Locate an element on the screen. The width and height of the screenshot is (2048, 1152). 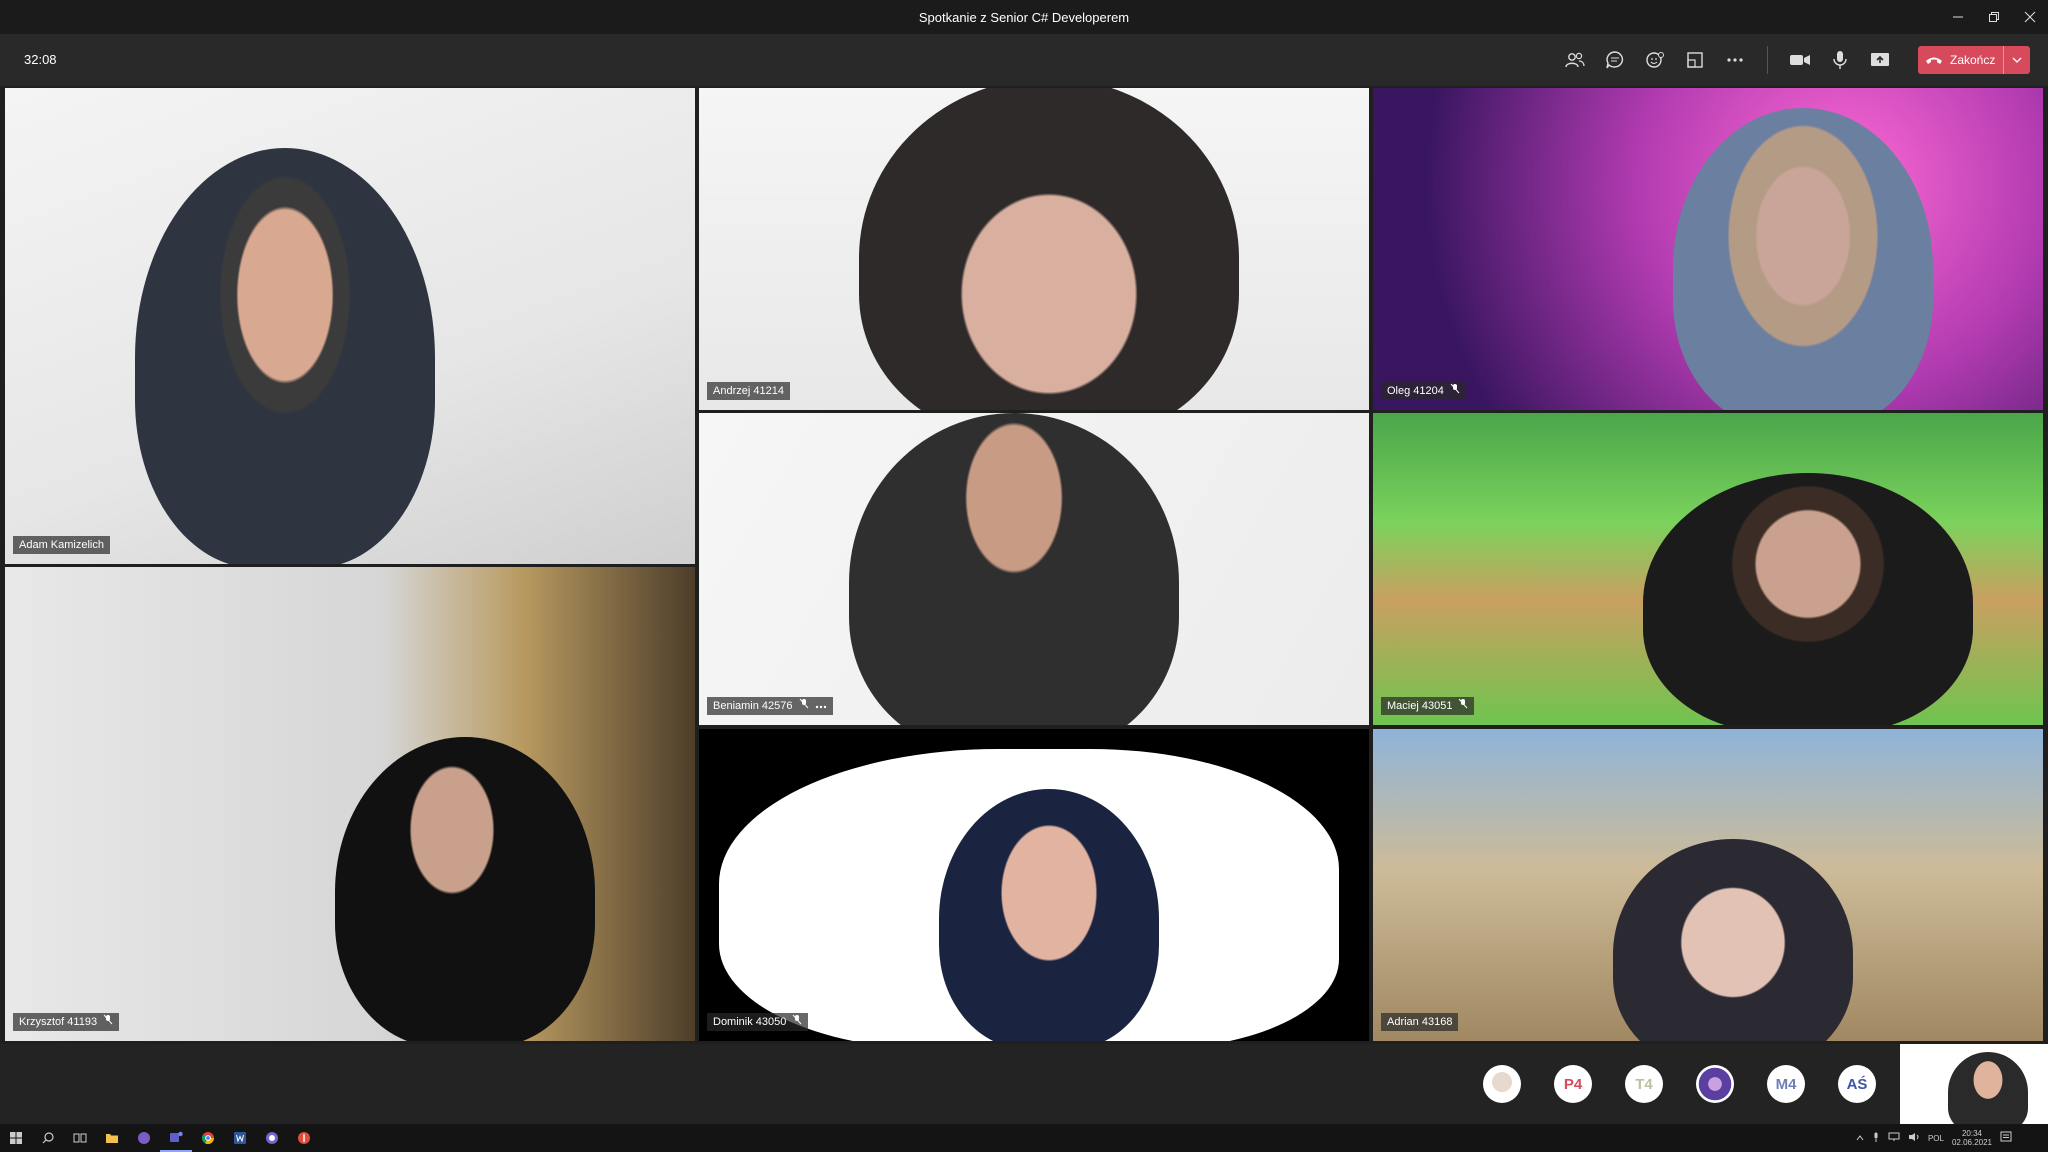
participant-name: Dominik 43050 is located at coordinates (750, 1022).